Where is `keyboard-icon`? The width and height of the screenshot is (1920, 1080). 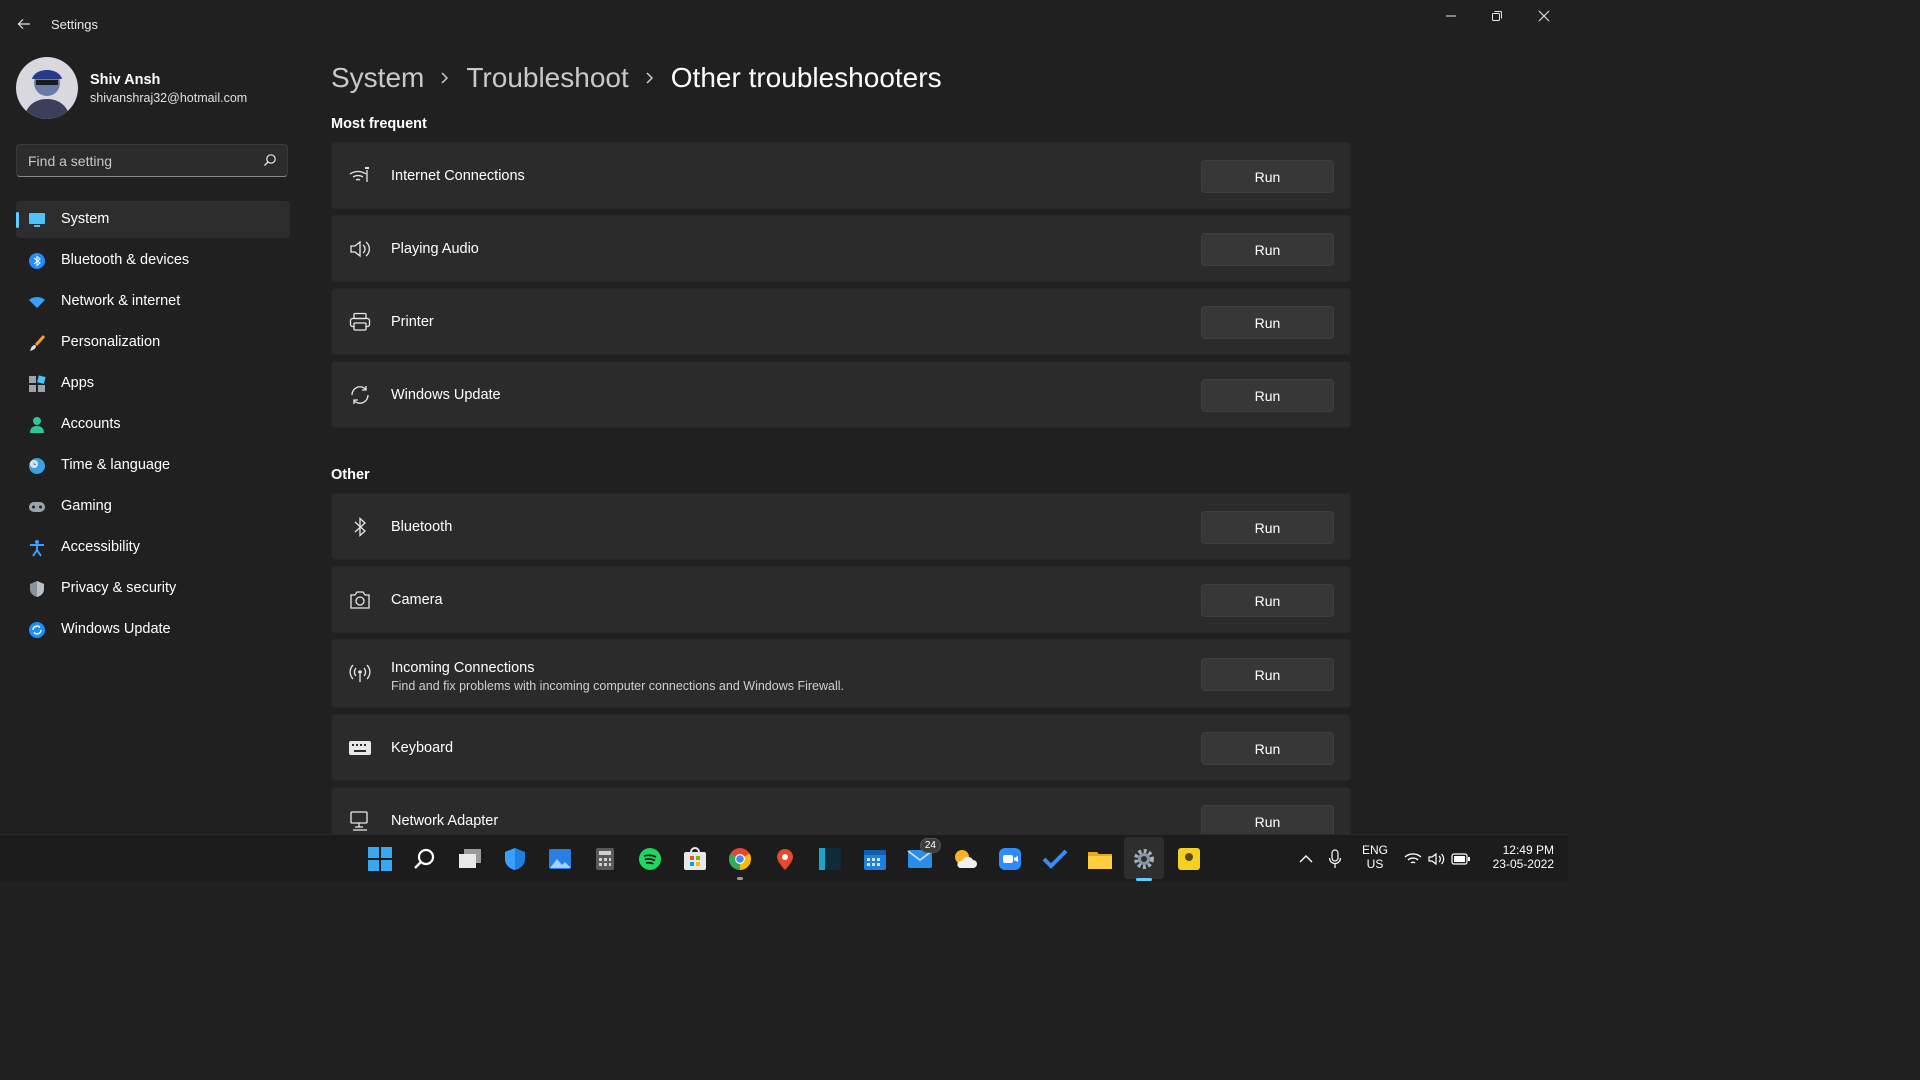
keyboard-icon is located at coordinates (360, 748).